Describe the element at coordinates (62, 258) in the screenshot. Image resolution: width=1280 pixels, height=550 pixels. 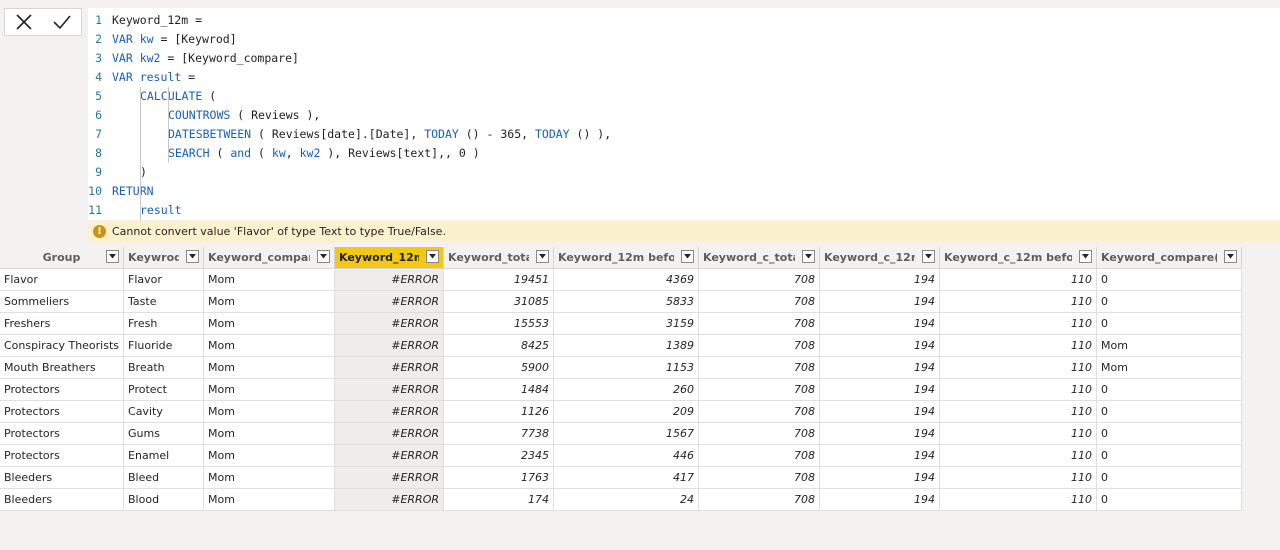
I see `column-header-group: Group` at that location.